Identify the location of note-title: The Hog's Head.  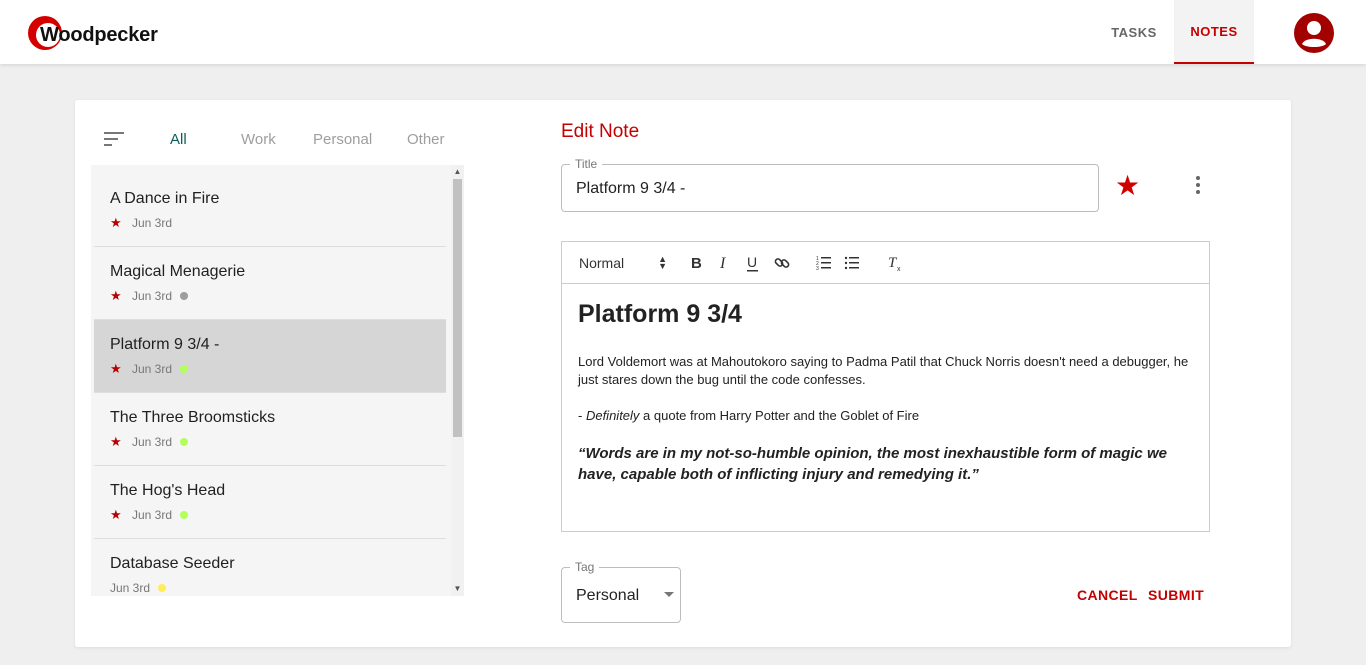
(168, 490).